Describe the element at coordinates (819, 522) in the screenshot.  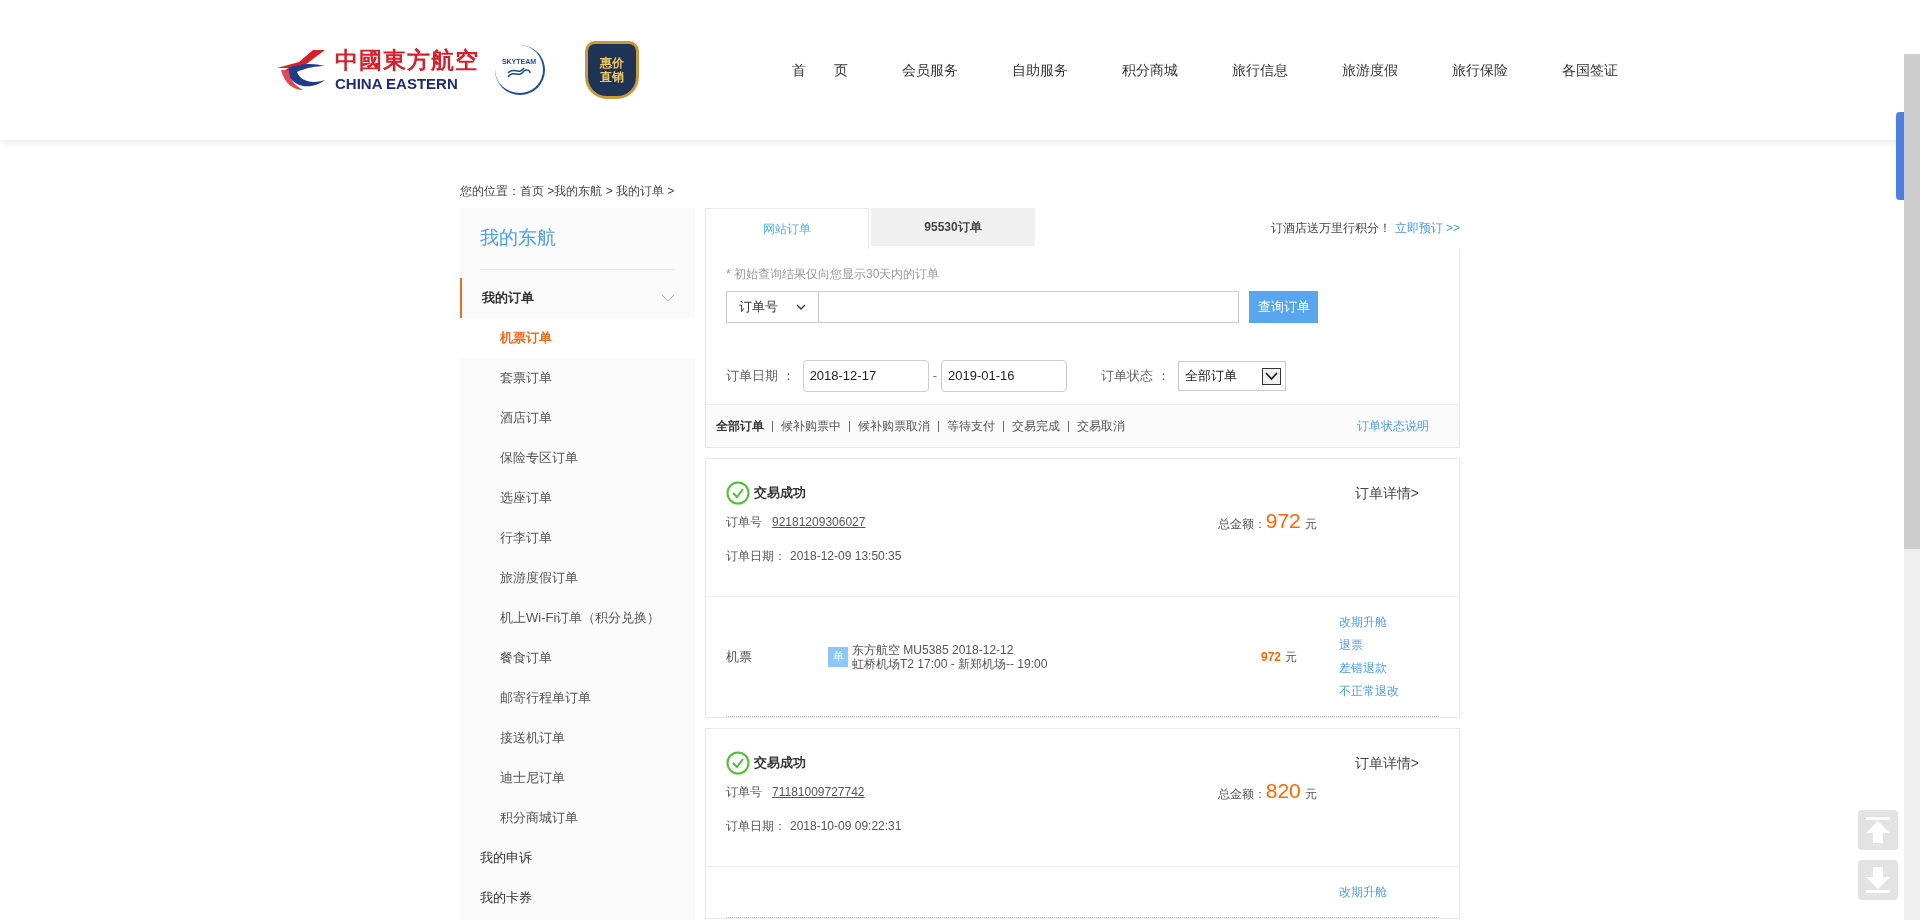
I see `order-number-link: 92181209306027` at that location.